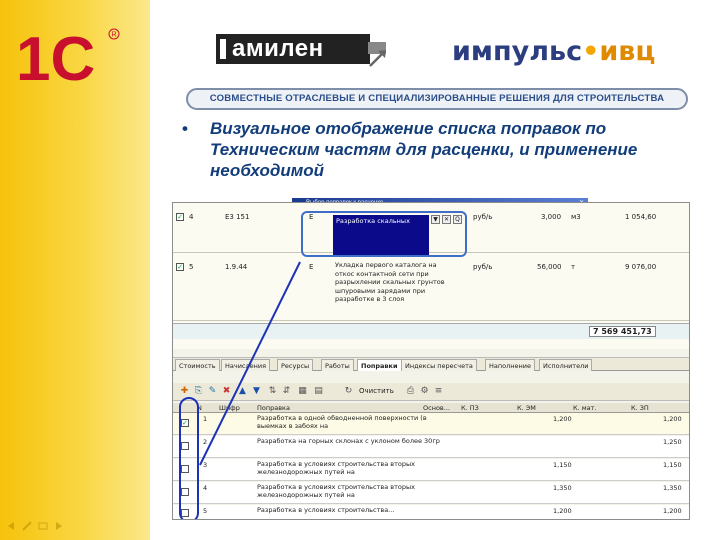 The image size is (720, 540). I want to click on correction-k-zp: 1,350, so click(672, 488).